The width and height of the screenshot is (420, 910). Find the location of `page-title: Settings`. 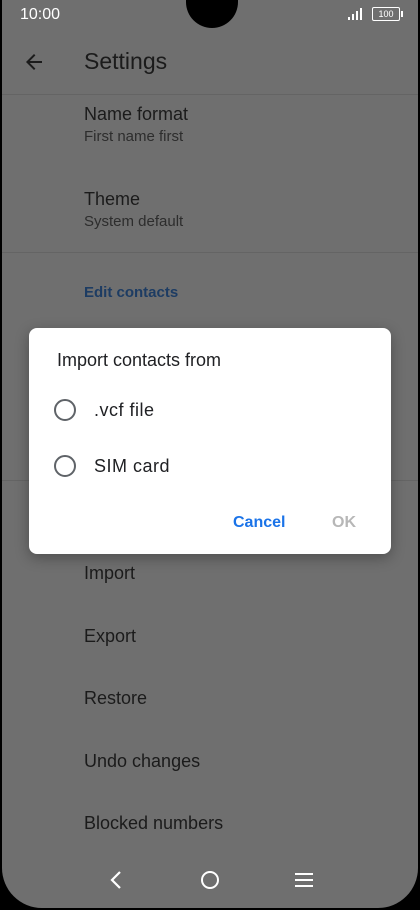

page-title: Settings is located at coordinates (126, 61).